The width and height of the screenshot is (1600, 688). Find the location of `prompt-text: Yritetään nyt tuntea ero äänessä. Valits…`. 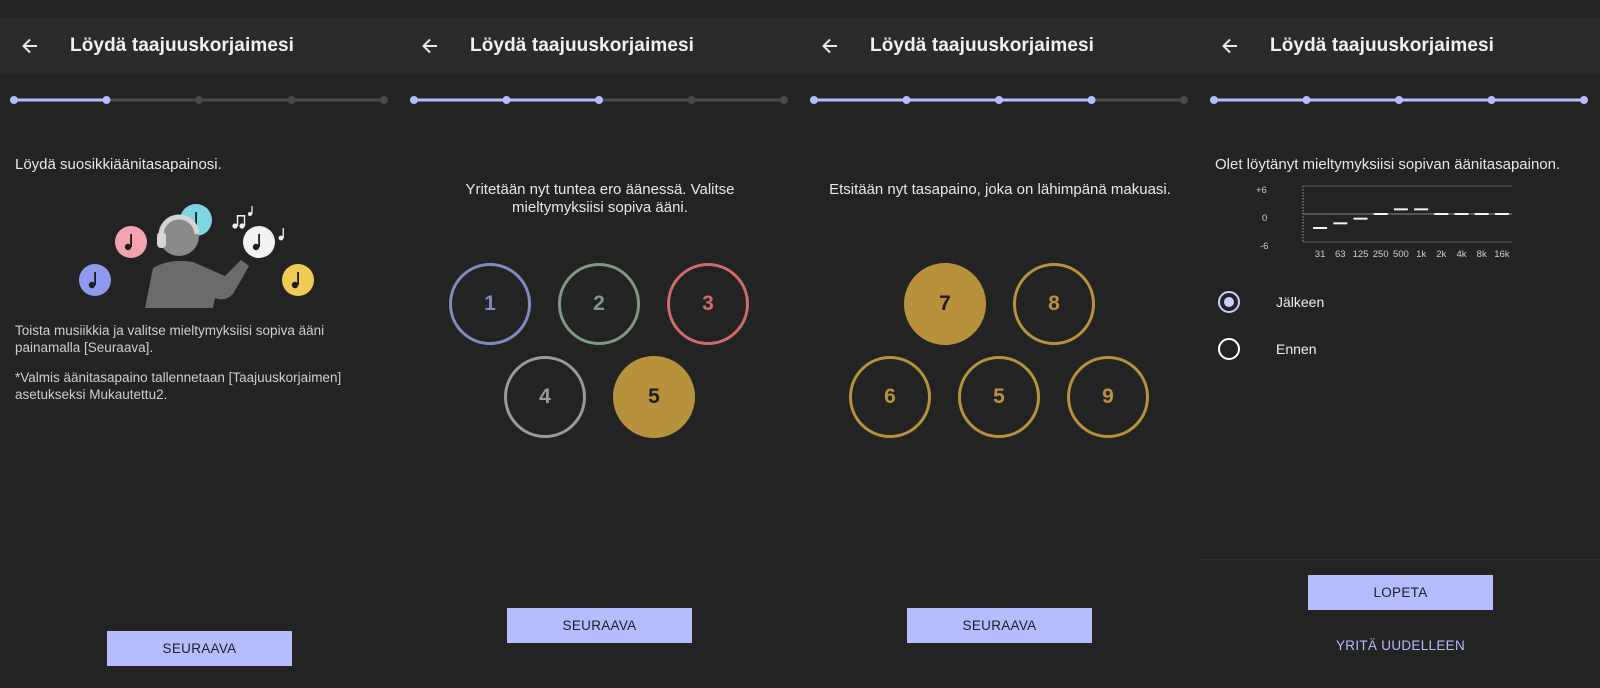

prompt-text: Yritetään nyt tuntea ero äänessä. Valits… is located at coordinates (600, 198).